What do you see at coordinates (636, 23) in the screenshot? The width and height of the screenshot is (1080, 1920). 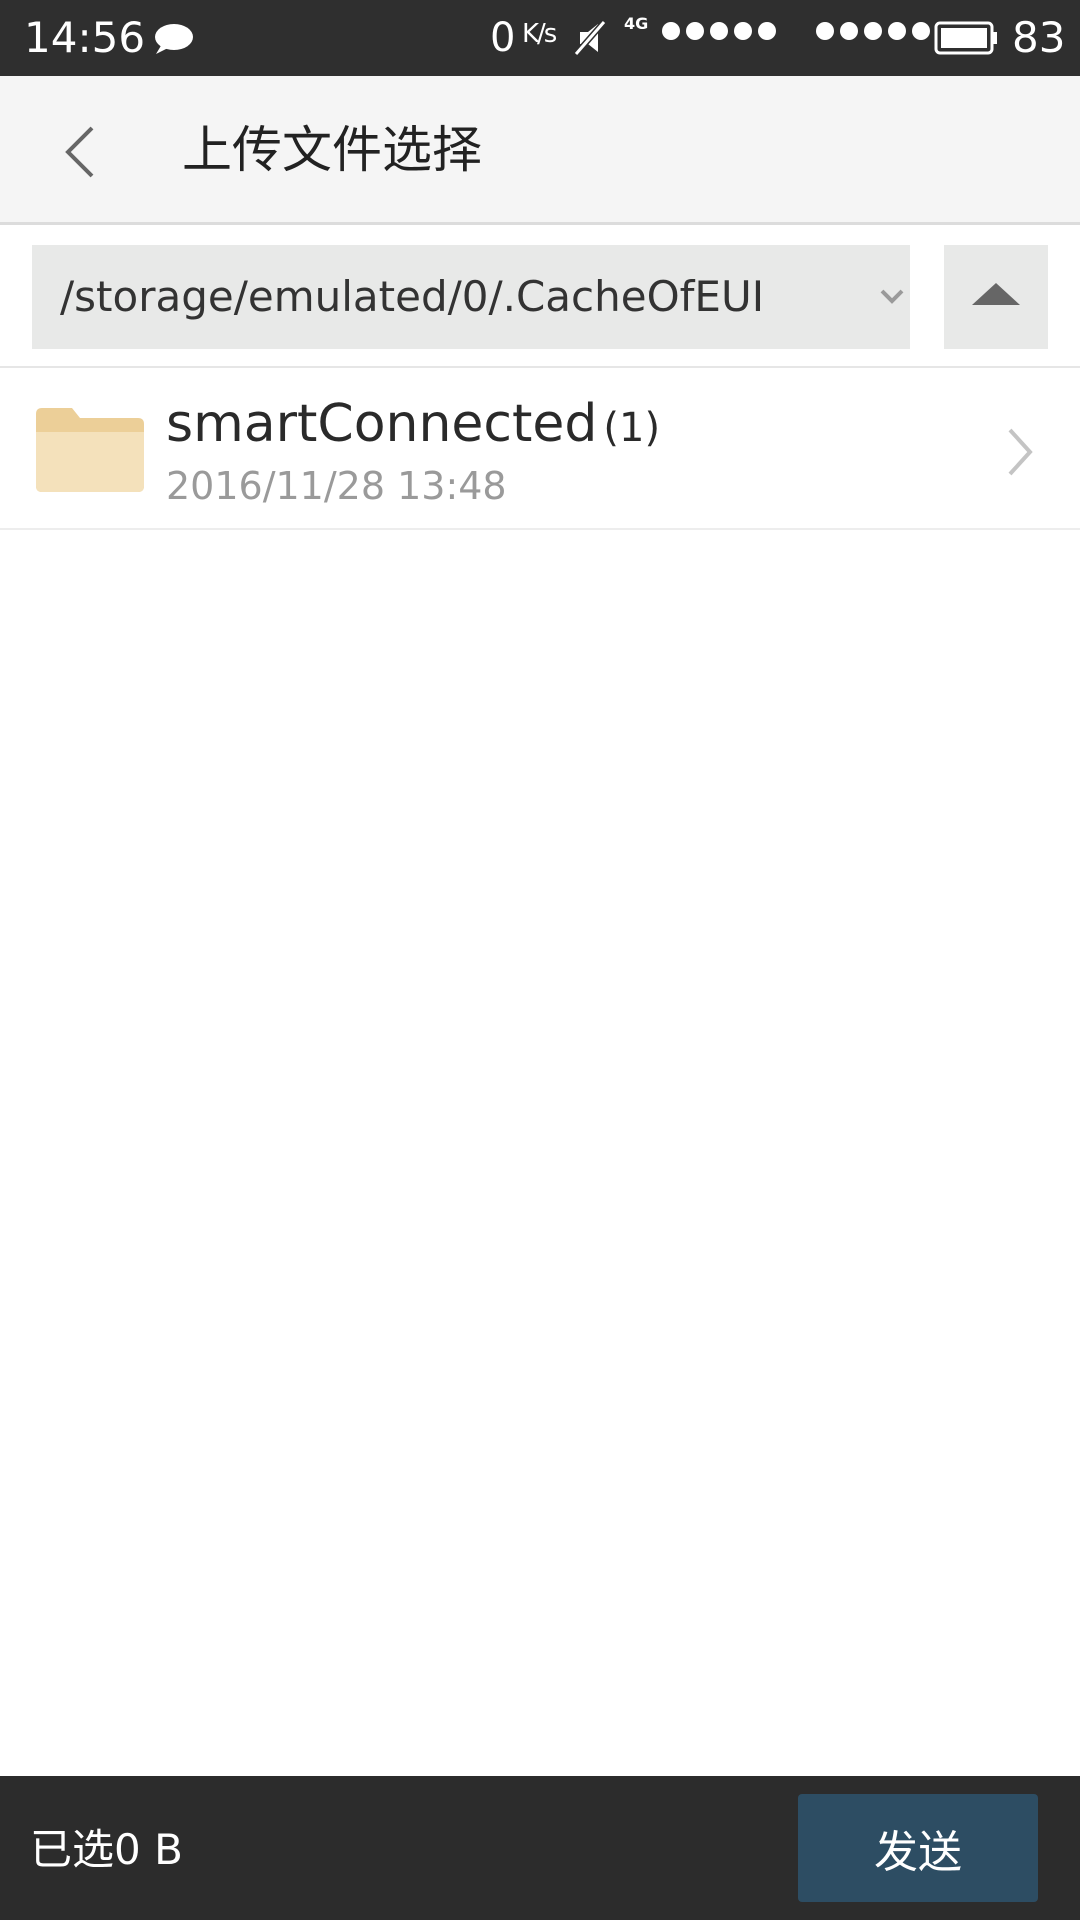 I see `network-type-label: 4G` at bounding box center [636, 23].